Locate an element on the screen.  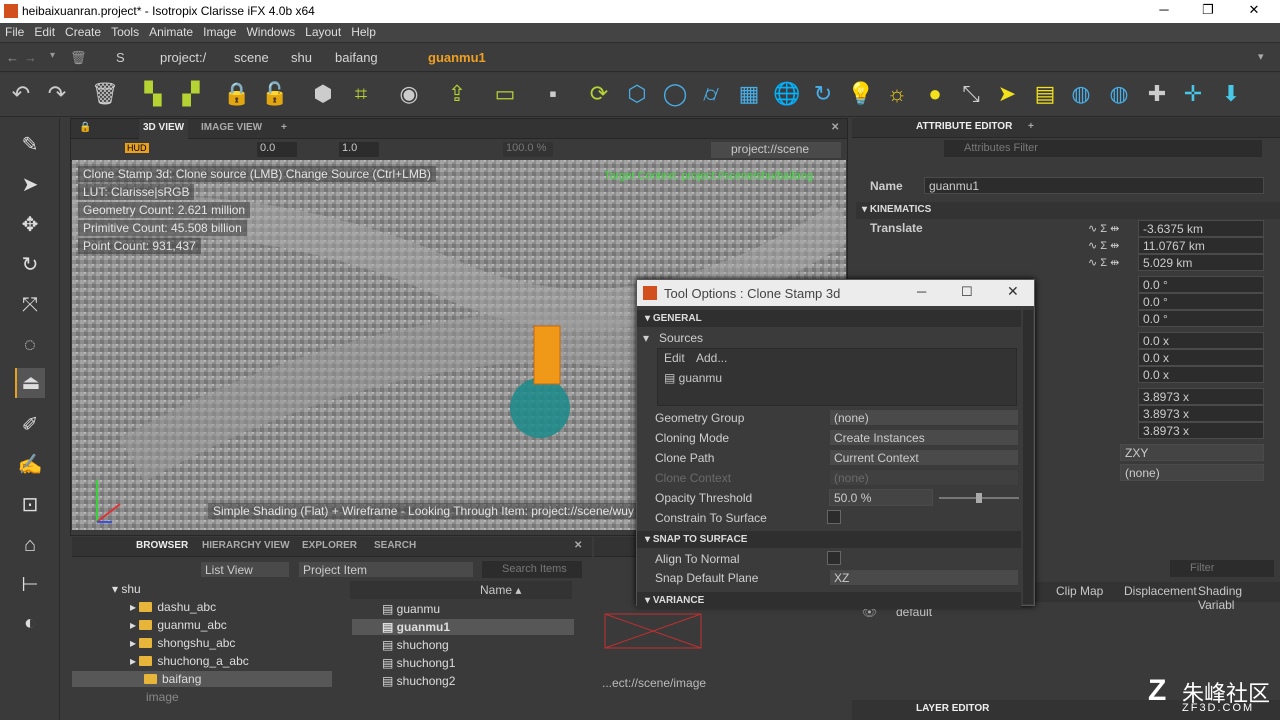
scatter-icon: ↻ is located at coordinates (823, 94).